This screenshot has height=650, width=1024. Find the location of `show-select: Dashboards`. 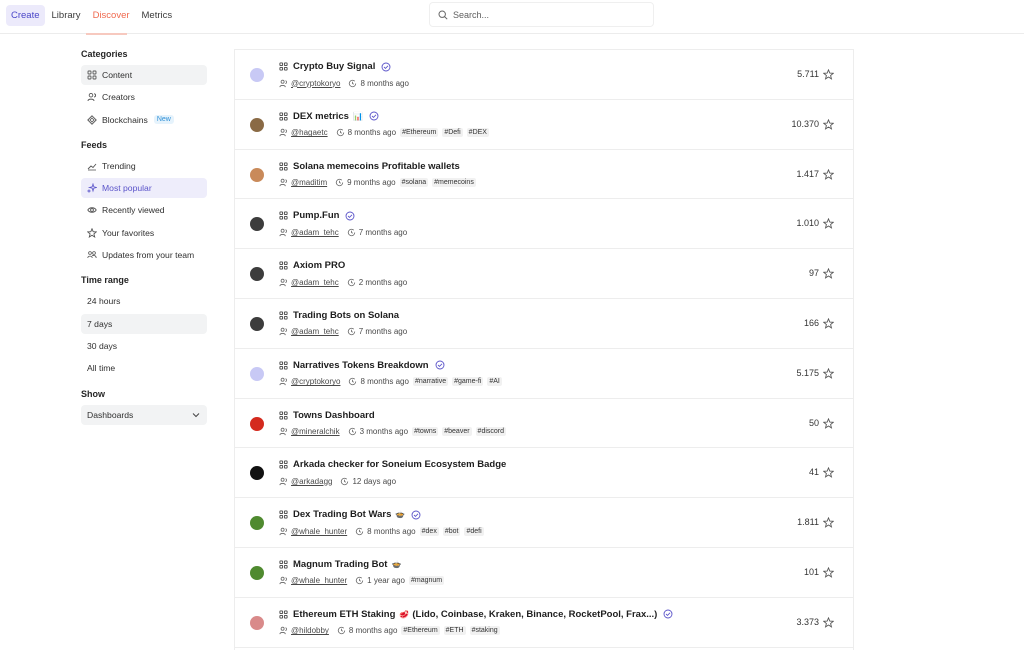

show-select: Dashboards is located at coordinates (144, 414).